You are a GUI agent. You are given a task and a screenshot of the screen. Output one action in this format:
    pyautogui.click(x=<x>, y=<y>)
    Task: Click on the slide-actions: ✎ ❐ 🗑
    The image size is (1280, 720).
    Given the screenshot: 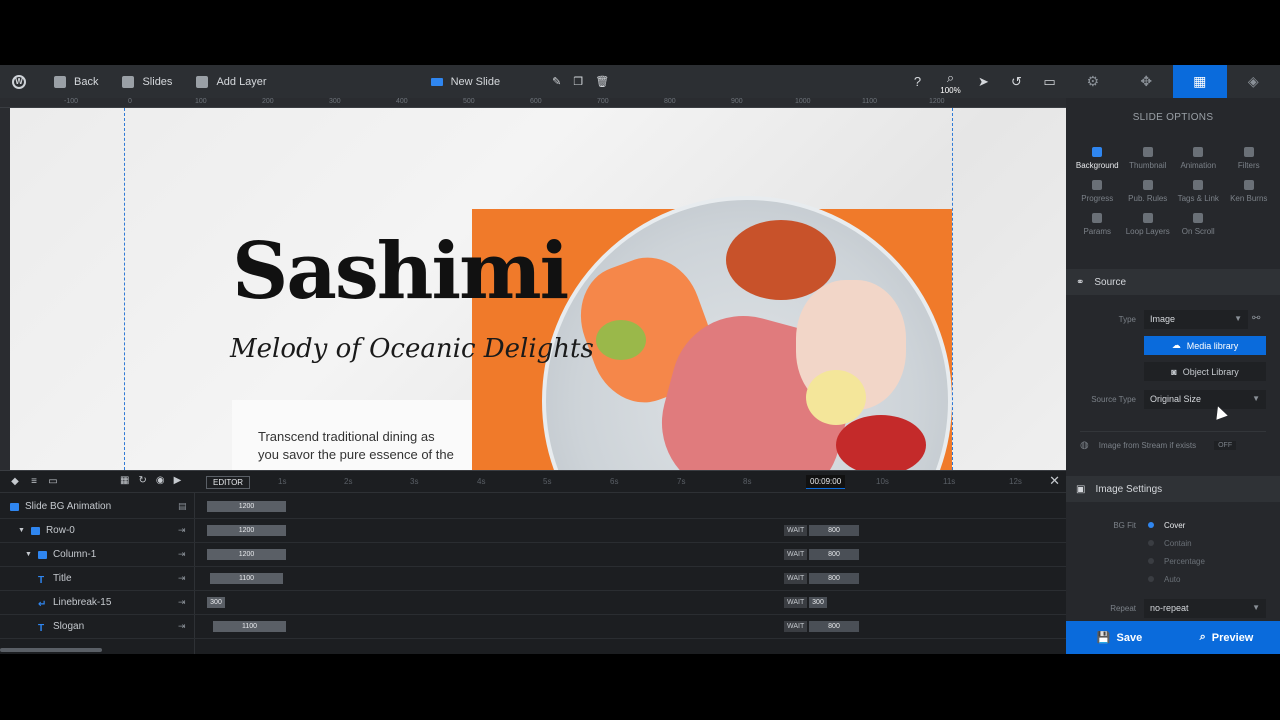 What is the action you would take?
    pyautogui.click(x=580, y=81)
    